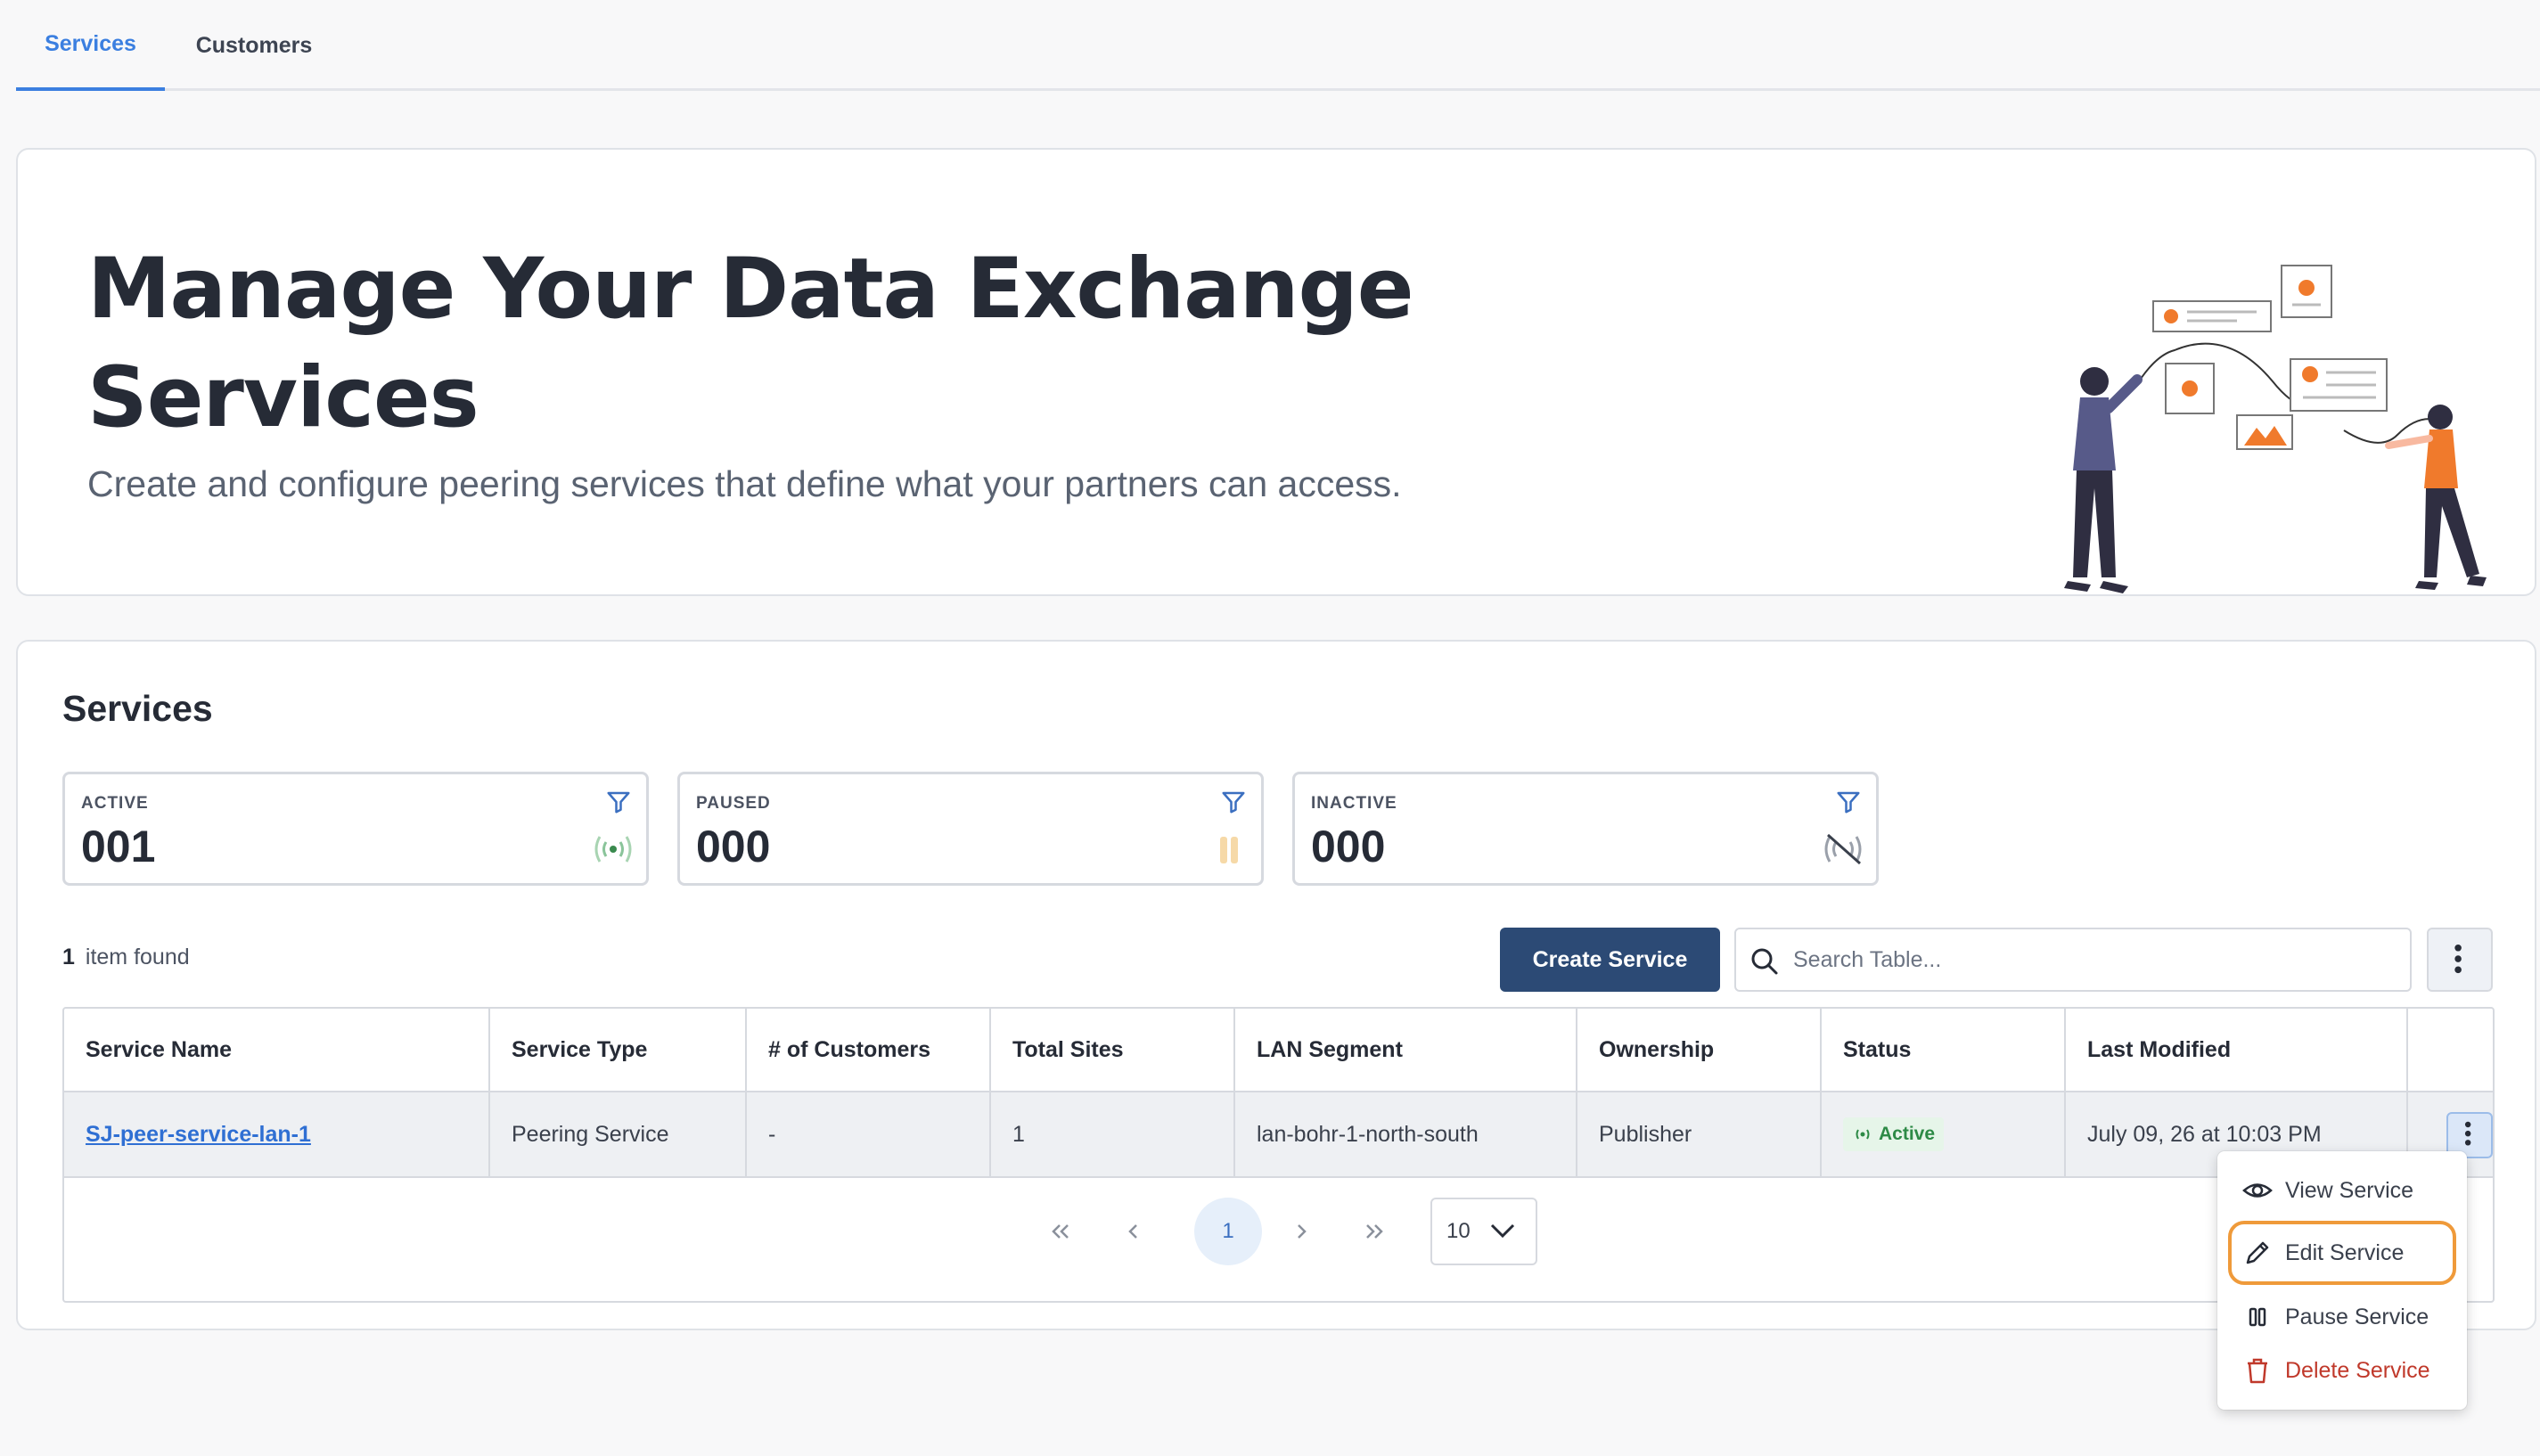 This screenshot has height=1456, width=2540. Describe the element at coordinates (2257, 1252) in the screenshot. I see `pencil-icon` at that location.